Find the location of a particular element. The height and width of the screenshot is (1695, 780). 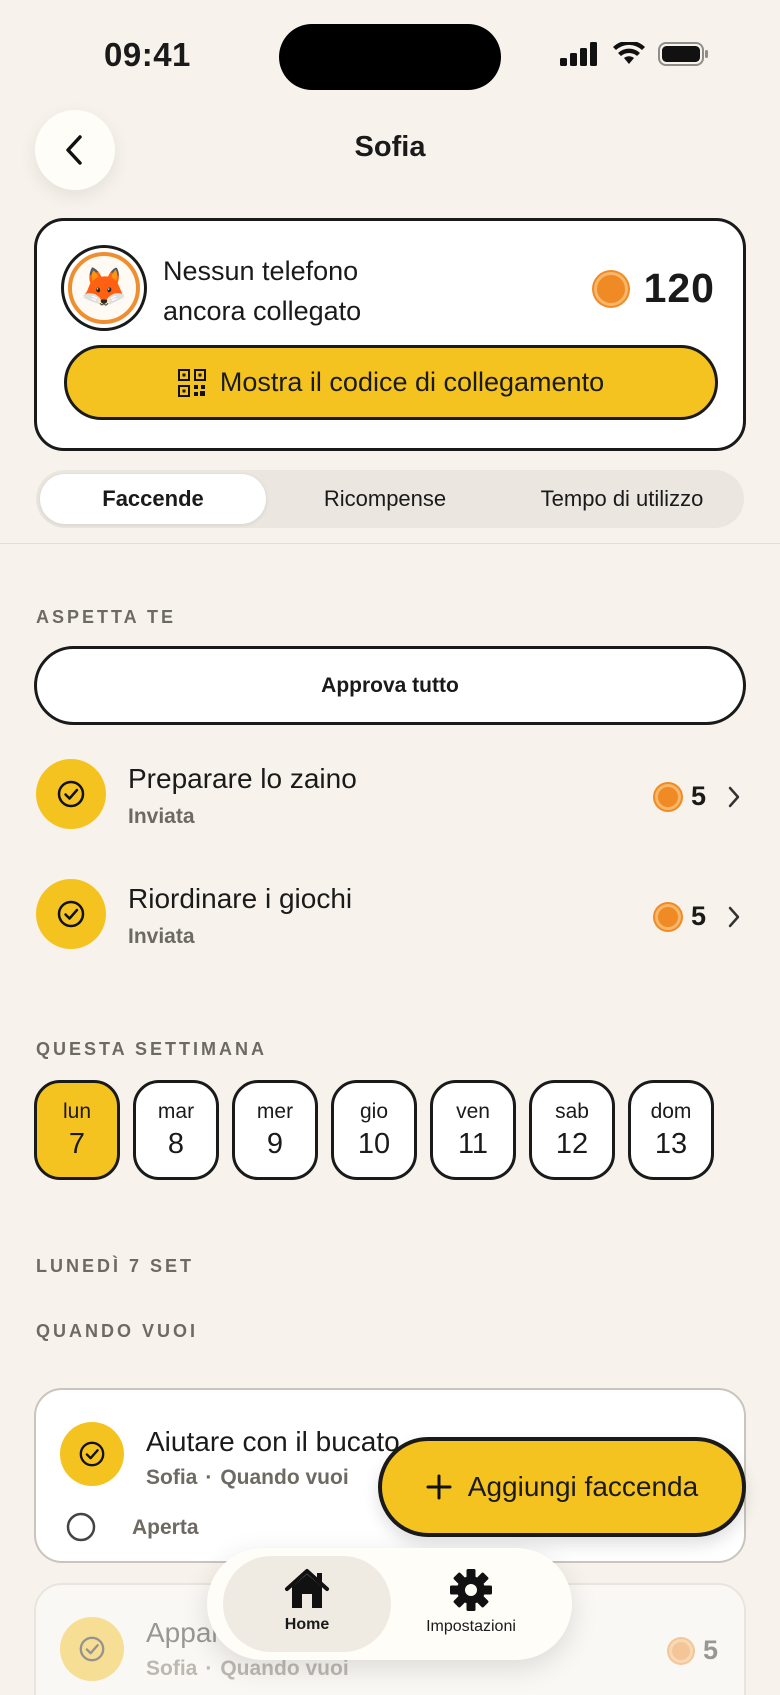

avatar: 🦊 is located at coordinates (104, 288).